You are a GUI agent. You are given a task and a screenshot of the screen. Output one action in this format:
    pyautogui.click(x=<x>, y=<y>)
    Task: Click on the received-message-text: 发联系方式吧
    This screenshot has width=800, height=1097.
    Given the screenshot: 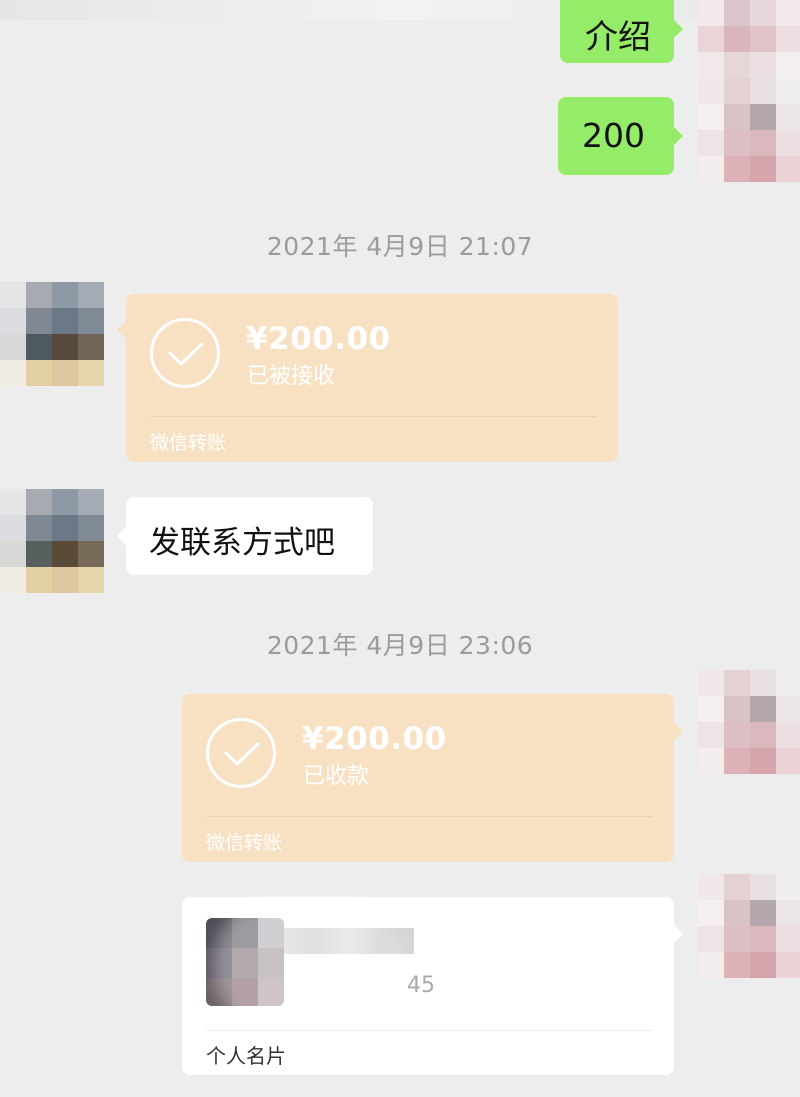 What is the action you would take?
    pyautogui.click(x=242, y=543)
    